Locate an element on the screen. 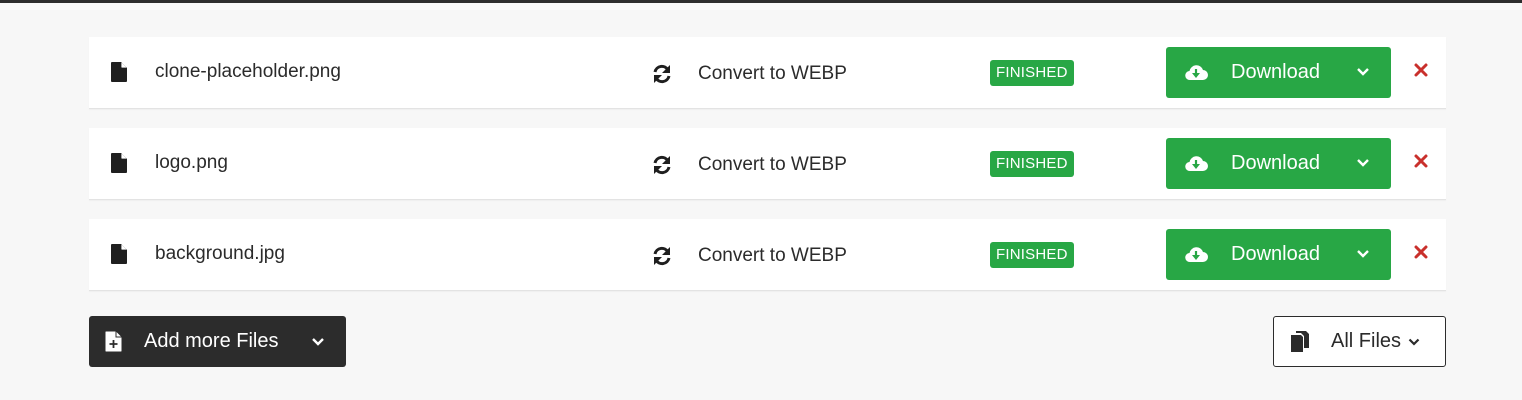  add-file-icon is located at coordinates (113, 341).